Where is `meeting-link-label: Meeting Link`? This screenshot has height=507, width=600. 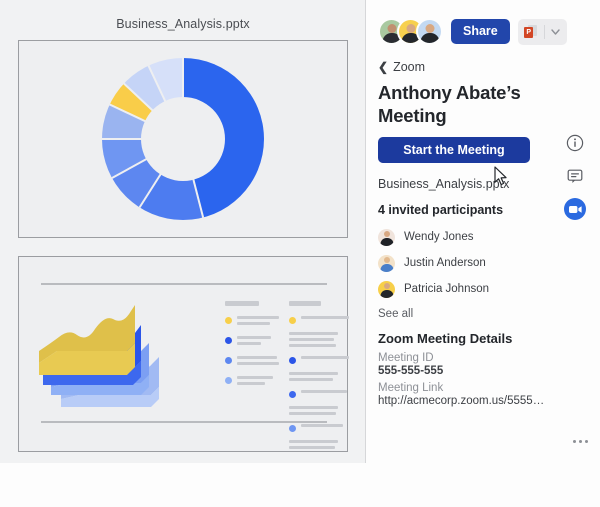 meeting-link-label: Meeting Link is located at coordinates (411, 388).